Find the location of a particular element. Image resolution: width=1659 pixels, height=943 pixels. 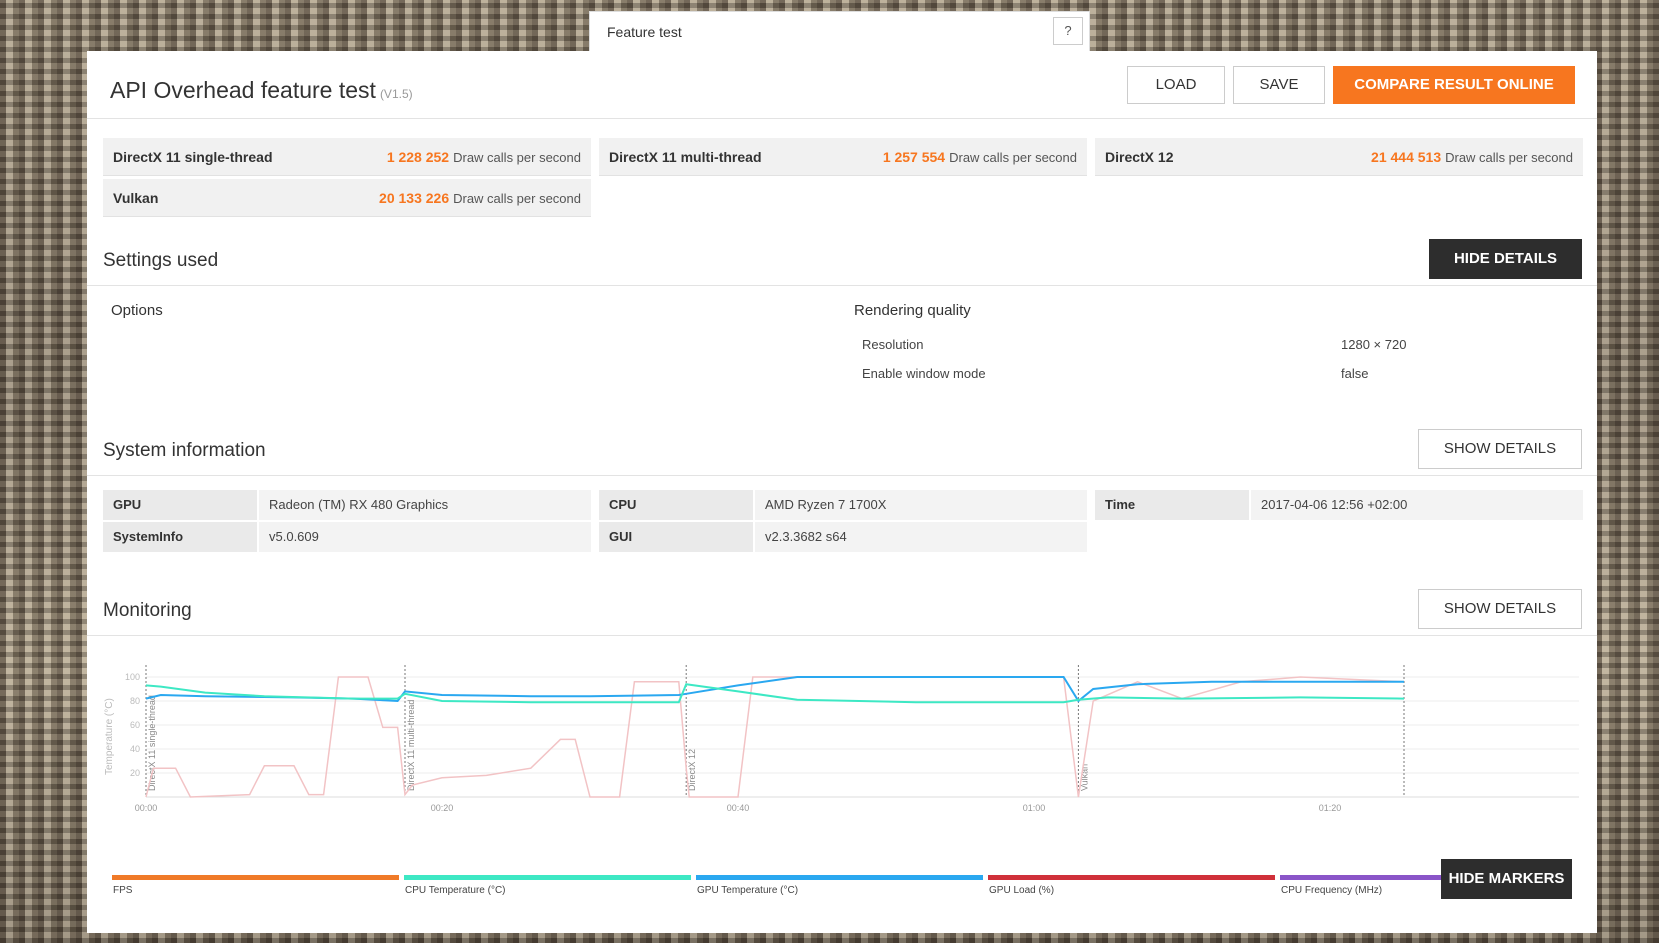

page-title: API Overhead feature test (V1.5) is located at coordinates (261, 90).